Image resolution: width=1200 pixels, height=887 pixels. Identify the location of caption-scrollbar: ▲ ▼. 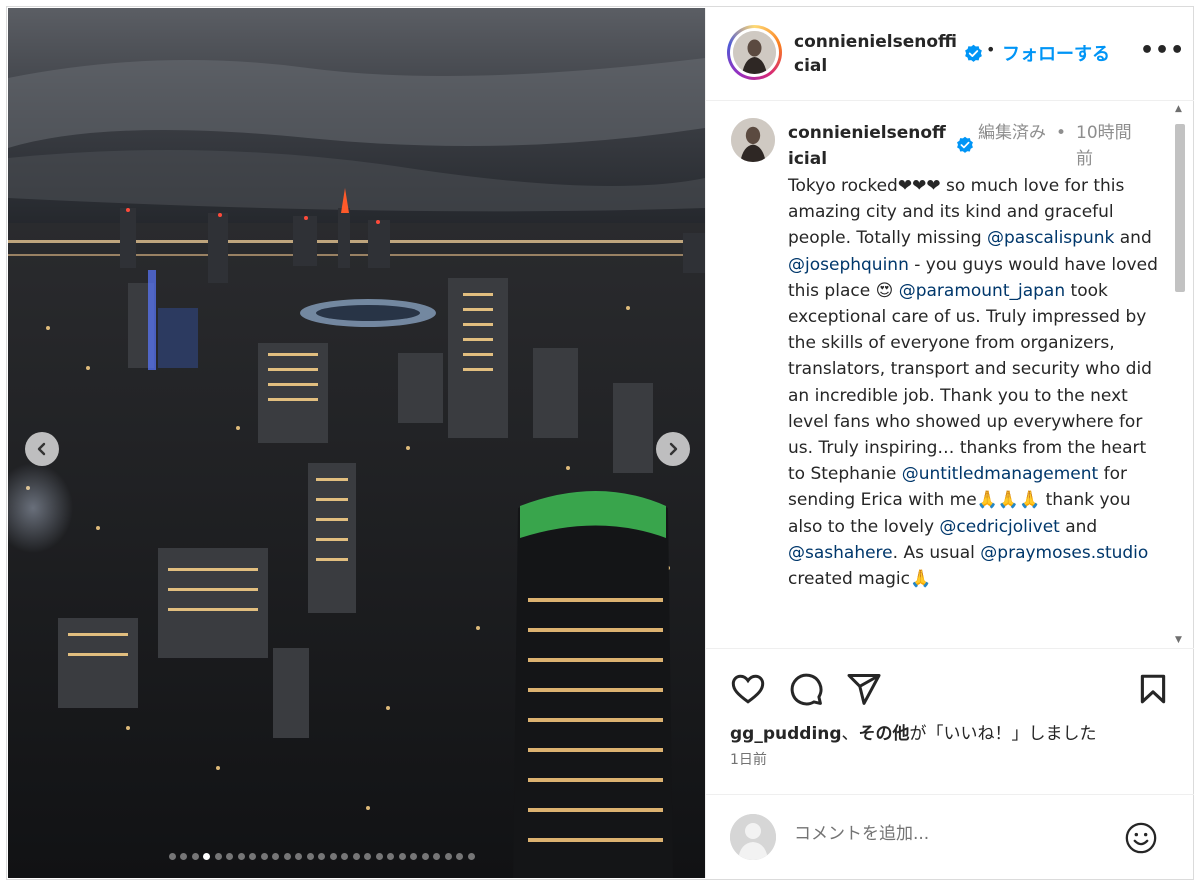
(1180, 374).